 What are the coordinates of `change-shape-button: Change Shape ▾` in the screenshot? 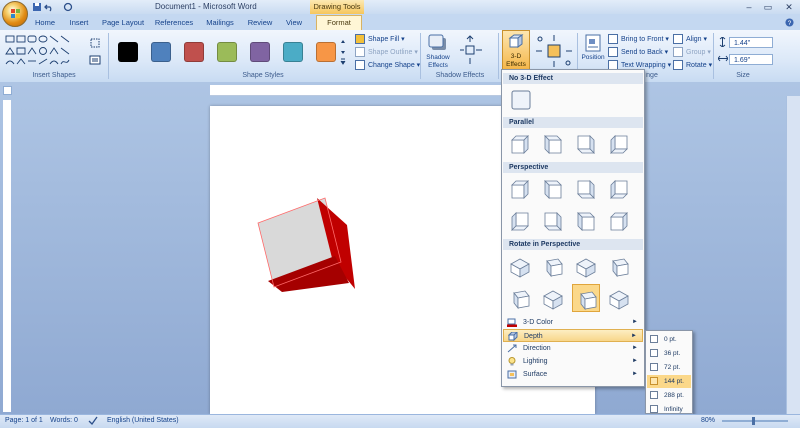 It's located at (387, 65).